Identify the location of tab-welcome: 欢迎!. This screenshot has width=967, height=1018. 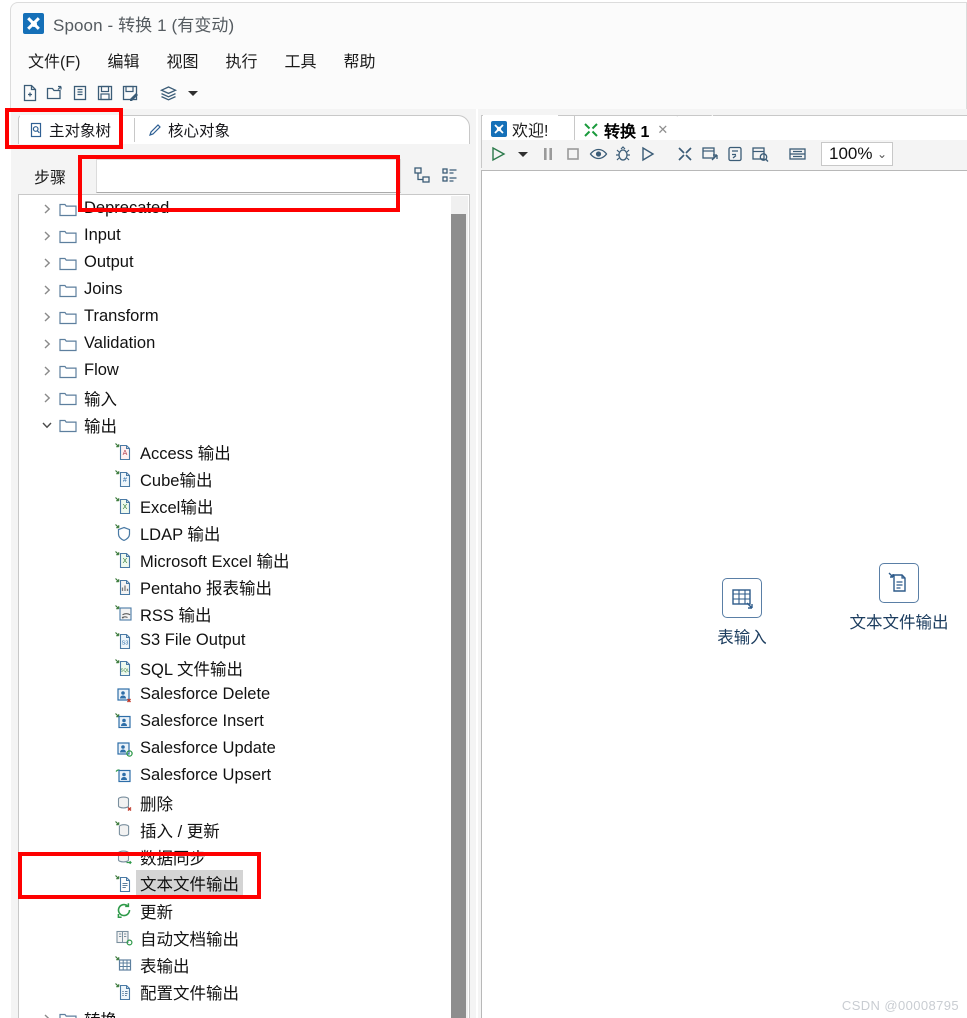
(521, 129).